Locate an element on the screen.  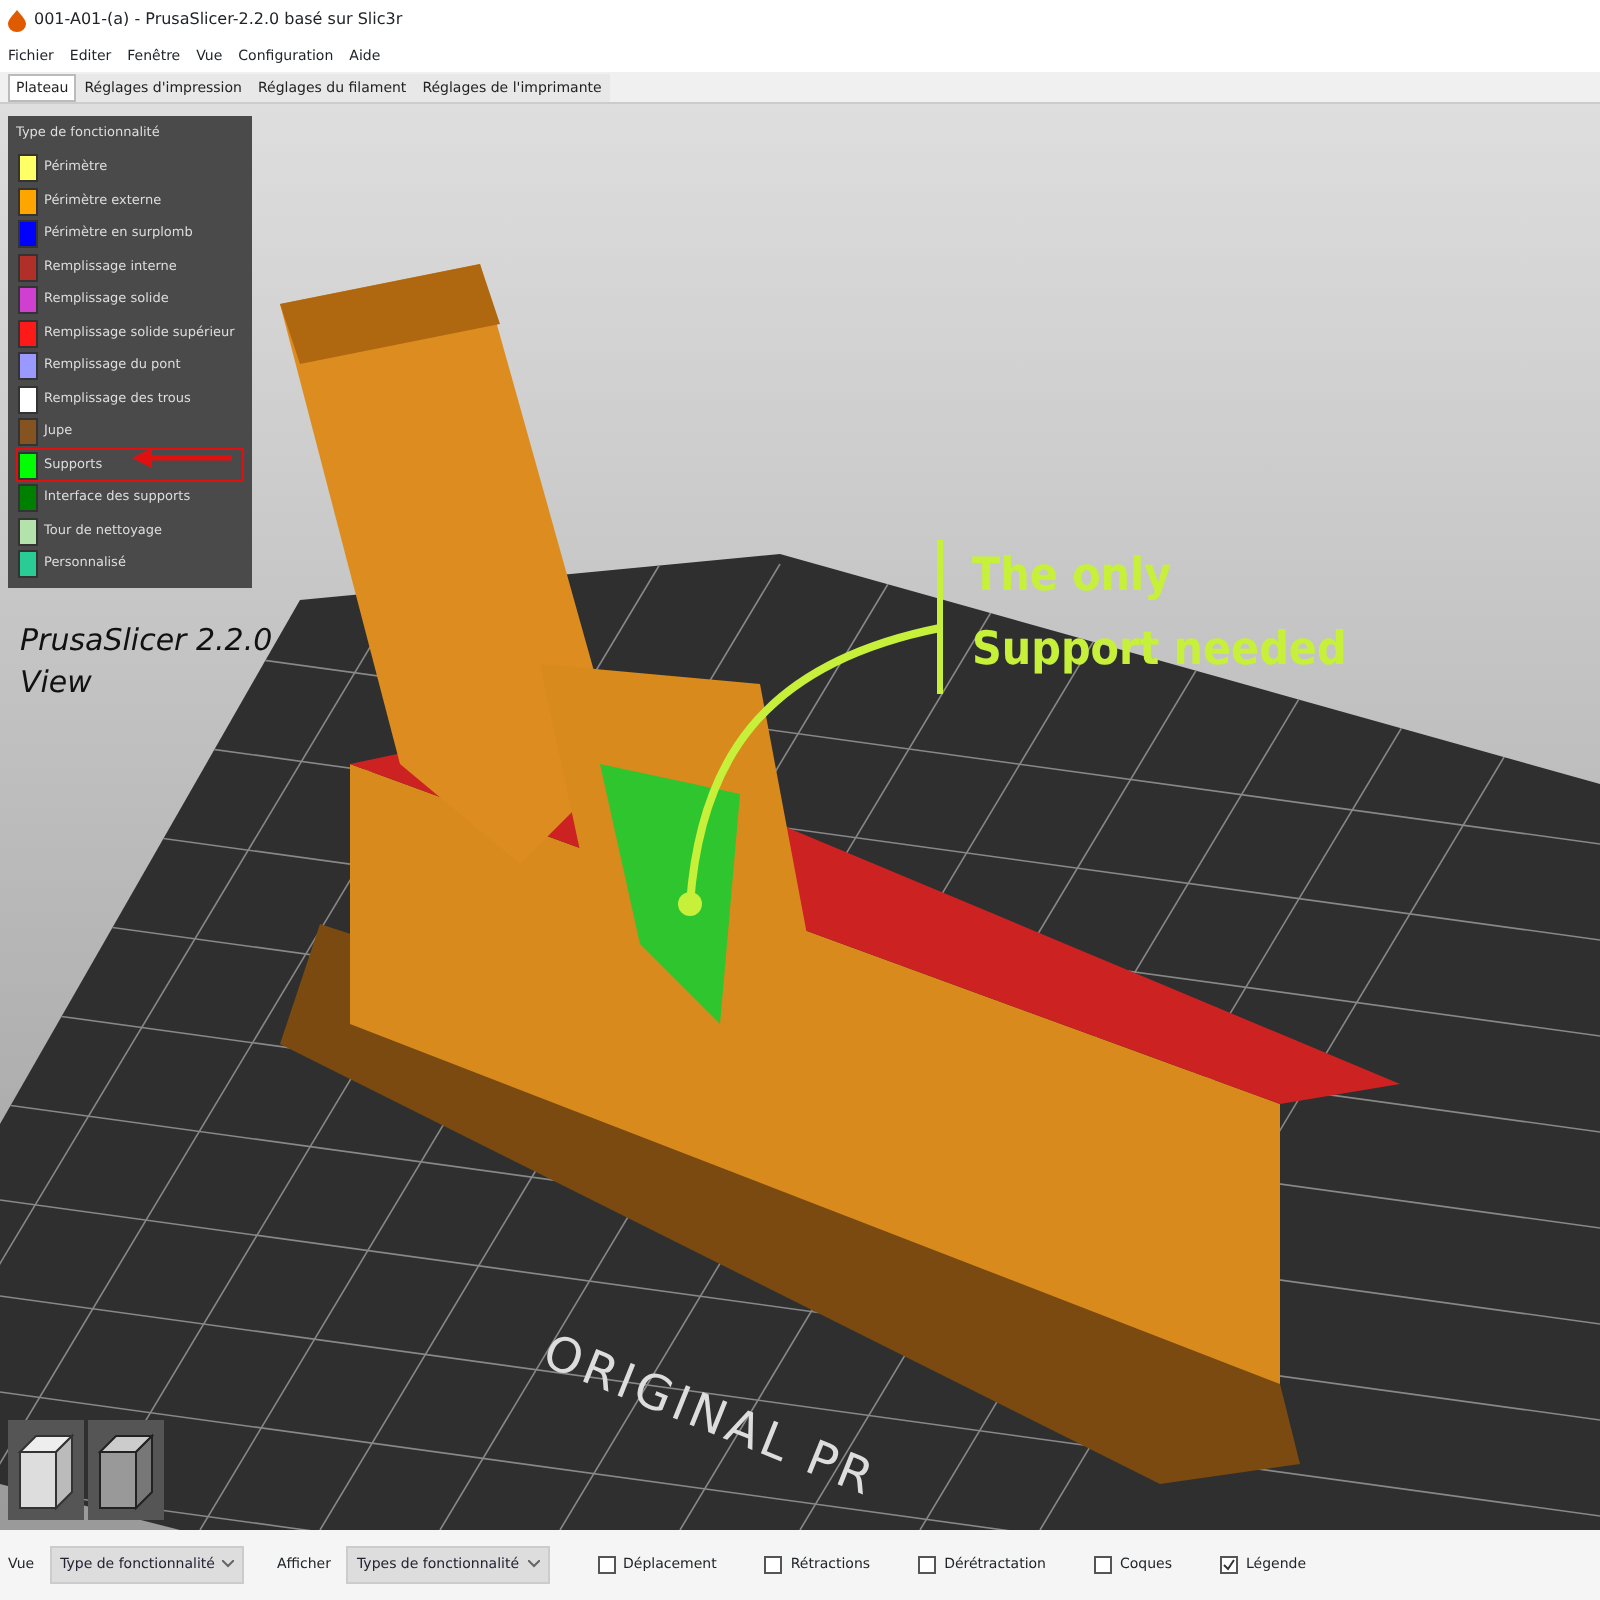
window-title: 001-A01-(a) - PrusaSlicer-2.2.0 basé sur Slic3r is located at coordinates (218, 20).